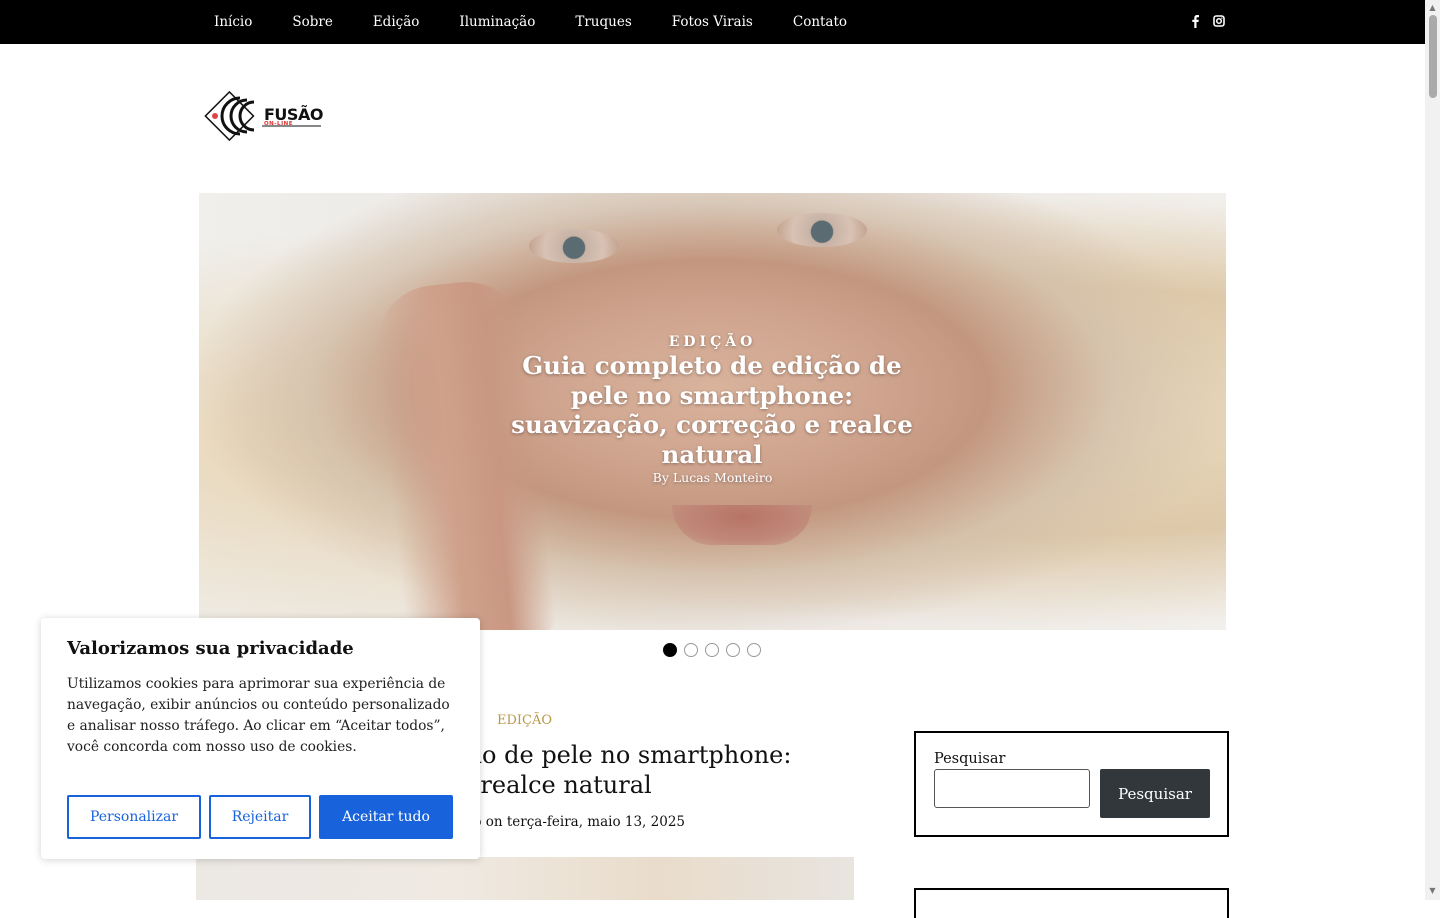  What do you see at coordinates (742, 525) in the screenshot?
I see `hero-image-mouth` at bounding box center [742, 525].